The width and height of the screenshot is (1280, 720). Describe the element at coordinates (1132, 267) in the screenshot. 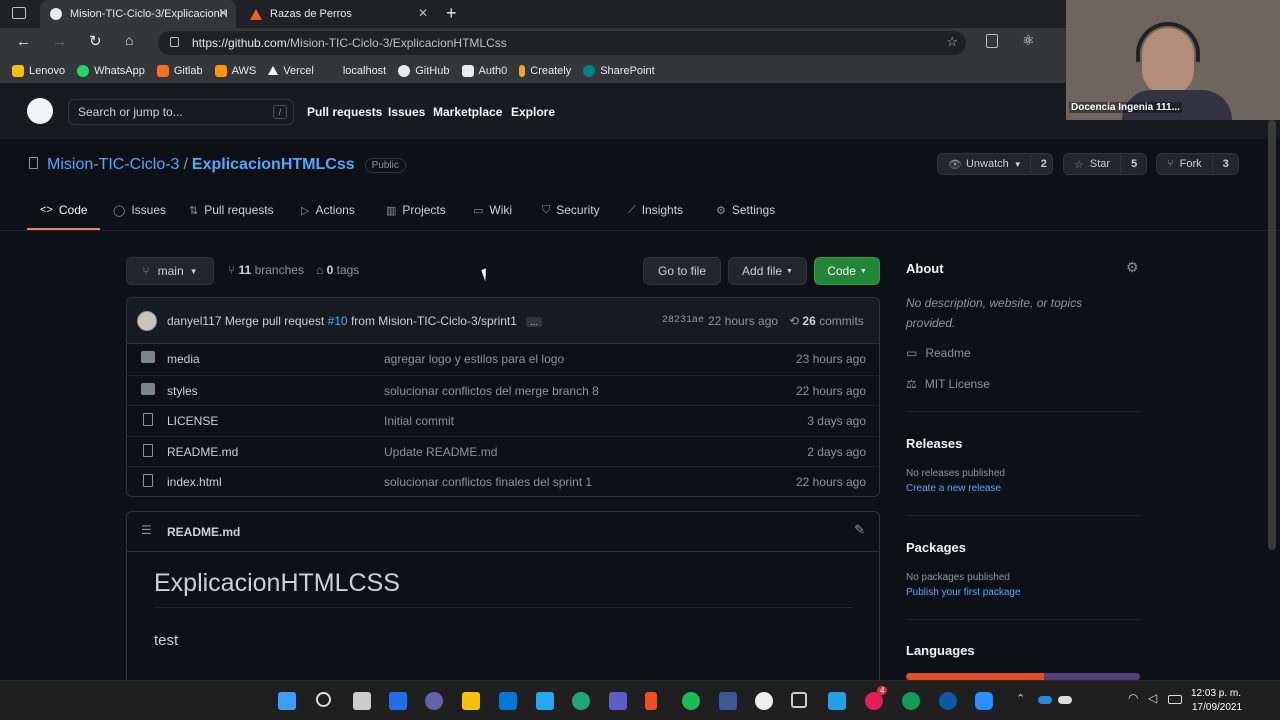

I see `gear-icon: ⚙` at that location.